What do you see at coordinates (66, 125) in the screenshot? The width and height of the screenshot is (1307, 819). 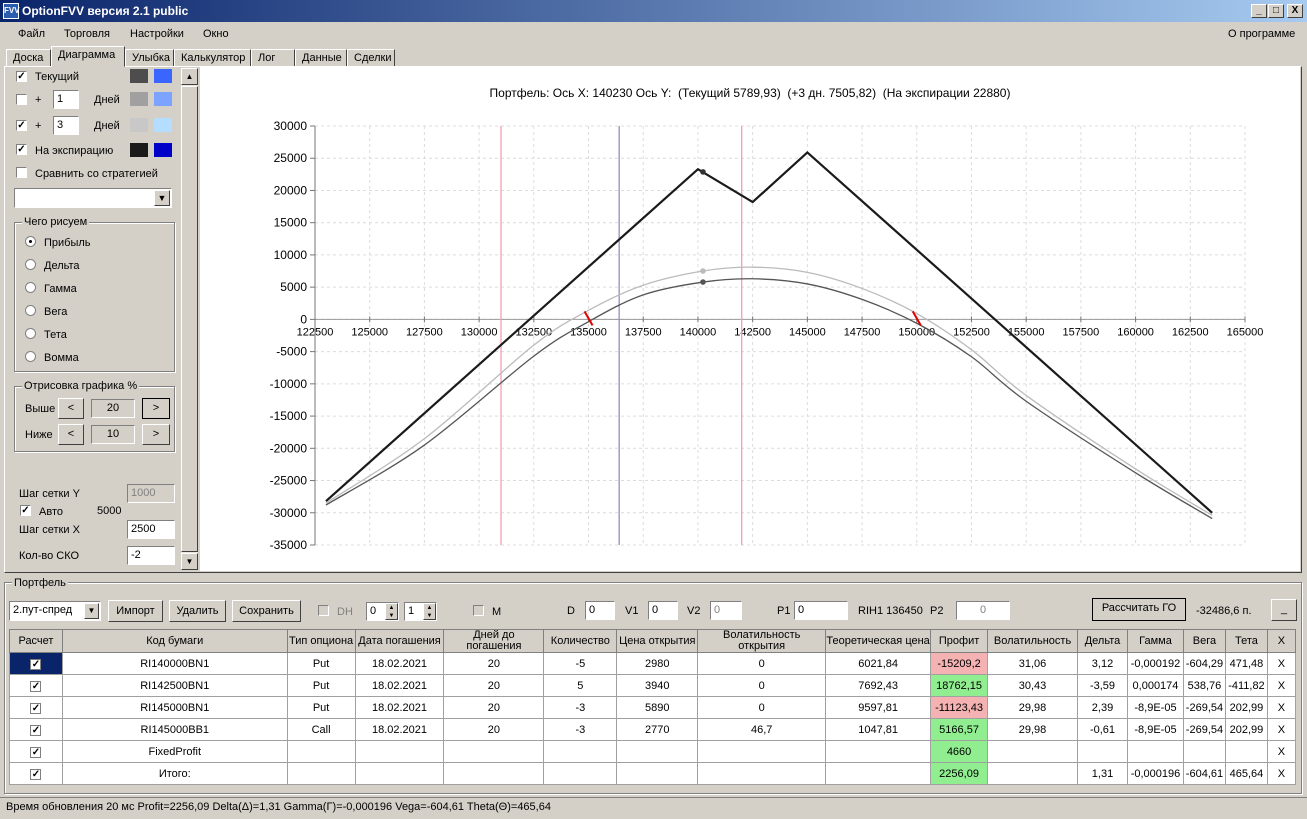 I see `days3-input: 3` at bounding box center [66, 125].